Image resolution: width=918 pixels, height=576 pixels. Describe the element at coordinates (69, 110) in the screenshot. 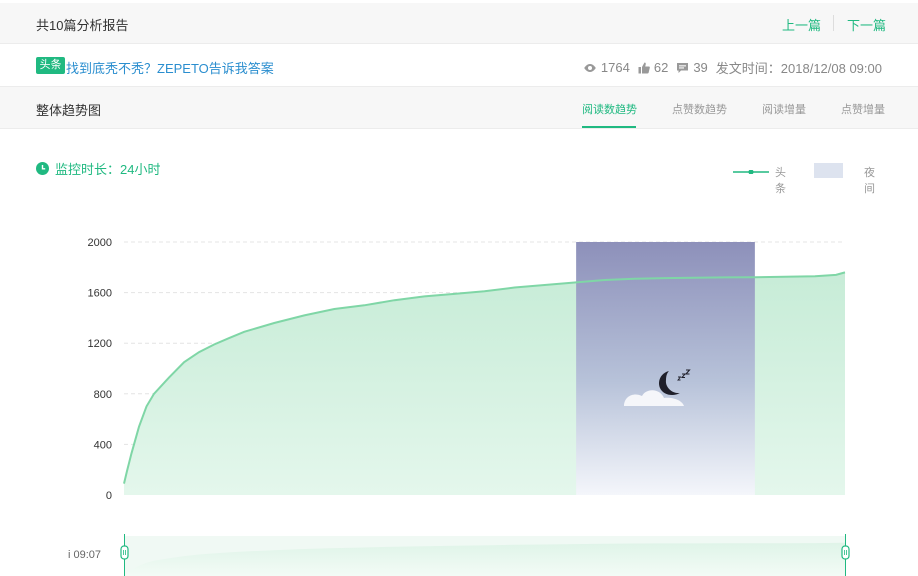

I see `section-title: 整体趋势图` at that location.